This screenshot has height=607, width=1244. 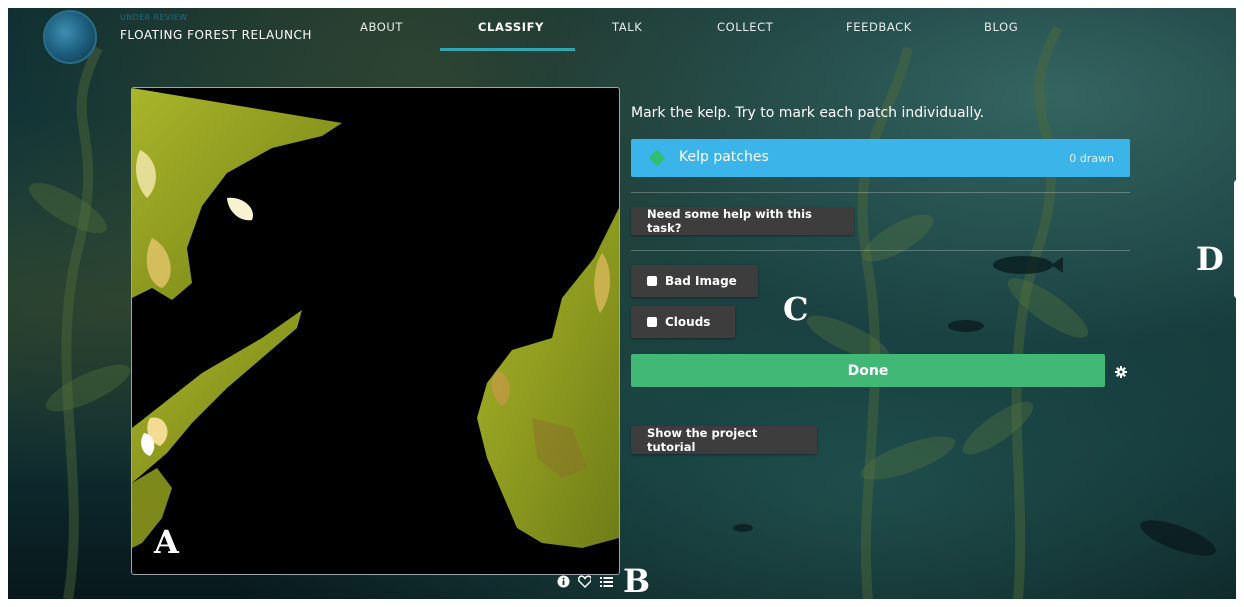 I want to click on tool-drawn-count: 0 drawn, so click(x=1091, y=158).